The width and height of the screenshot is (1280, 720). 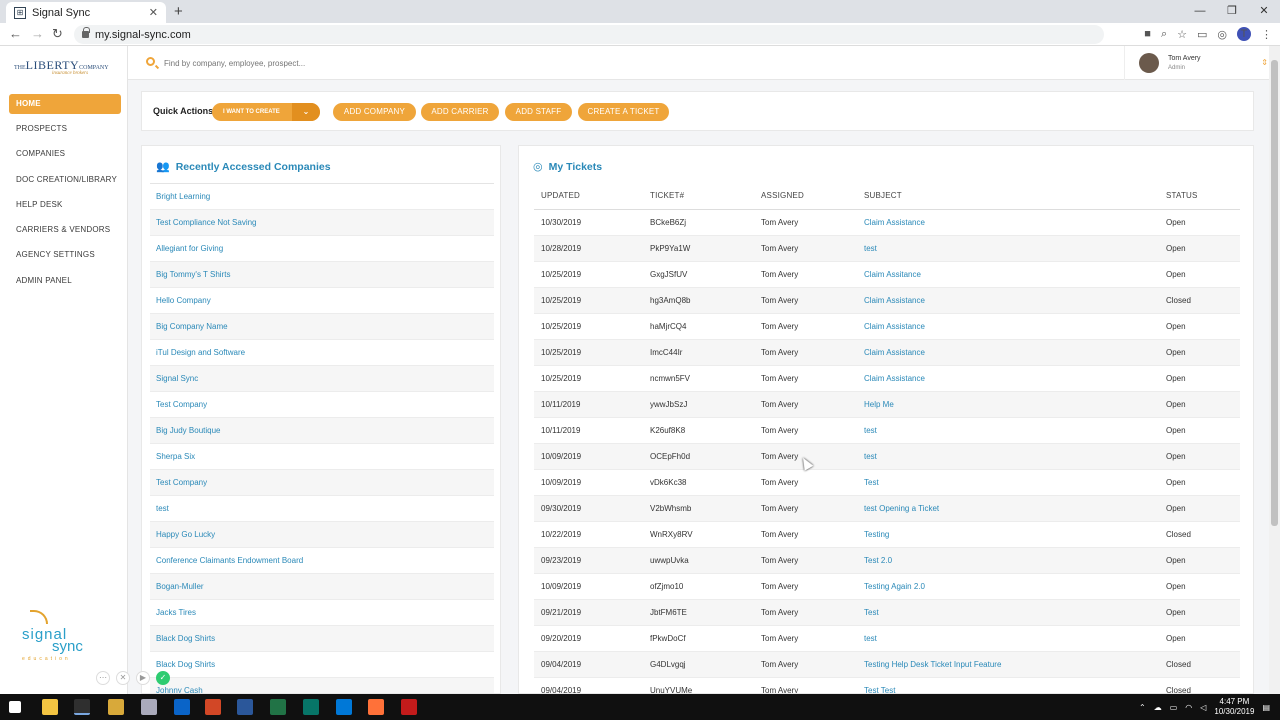 What do you see at coordinates (311, 707) in the screenshot?
I see `publisher-icon` at bounding box center [311, 707].